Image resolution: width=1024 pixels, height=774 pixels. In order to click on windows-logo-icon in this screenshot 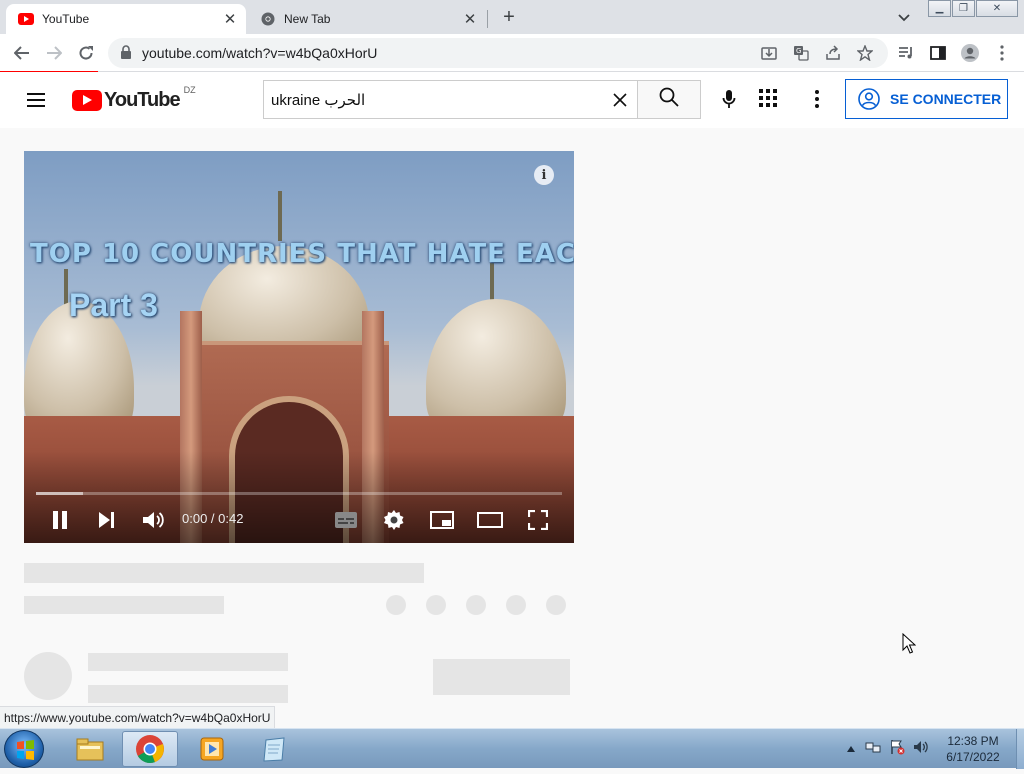, I will do `click(25, 750)`.